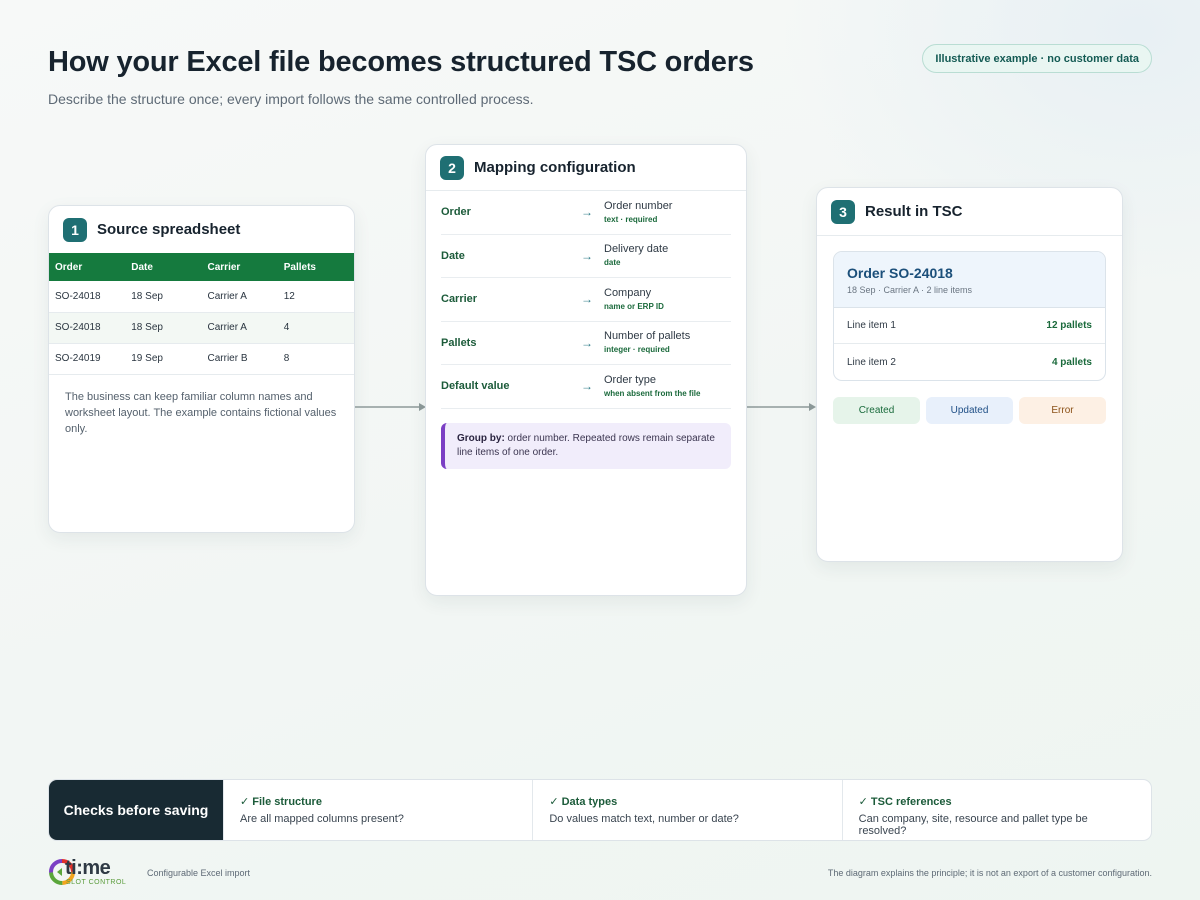 Image resolution: width=1200 pixels, height=900 pixels. I want to click on line-item-quantity: 12 pallets, so click(1069, 325).